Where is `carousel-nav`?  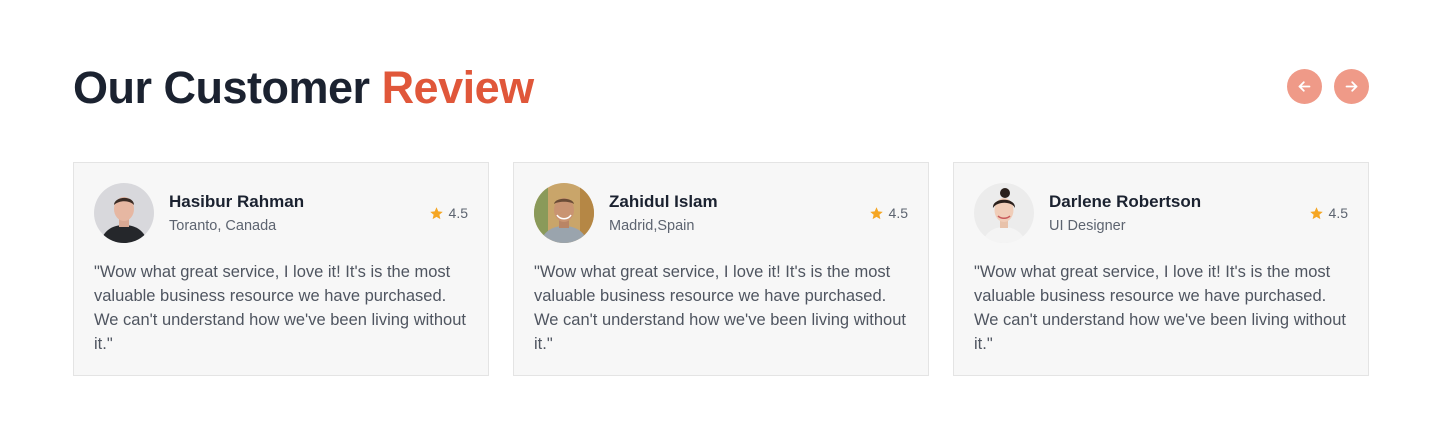
carousel-nav is located at coordinates (1328, 86).